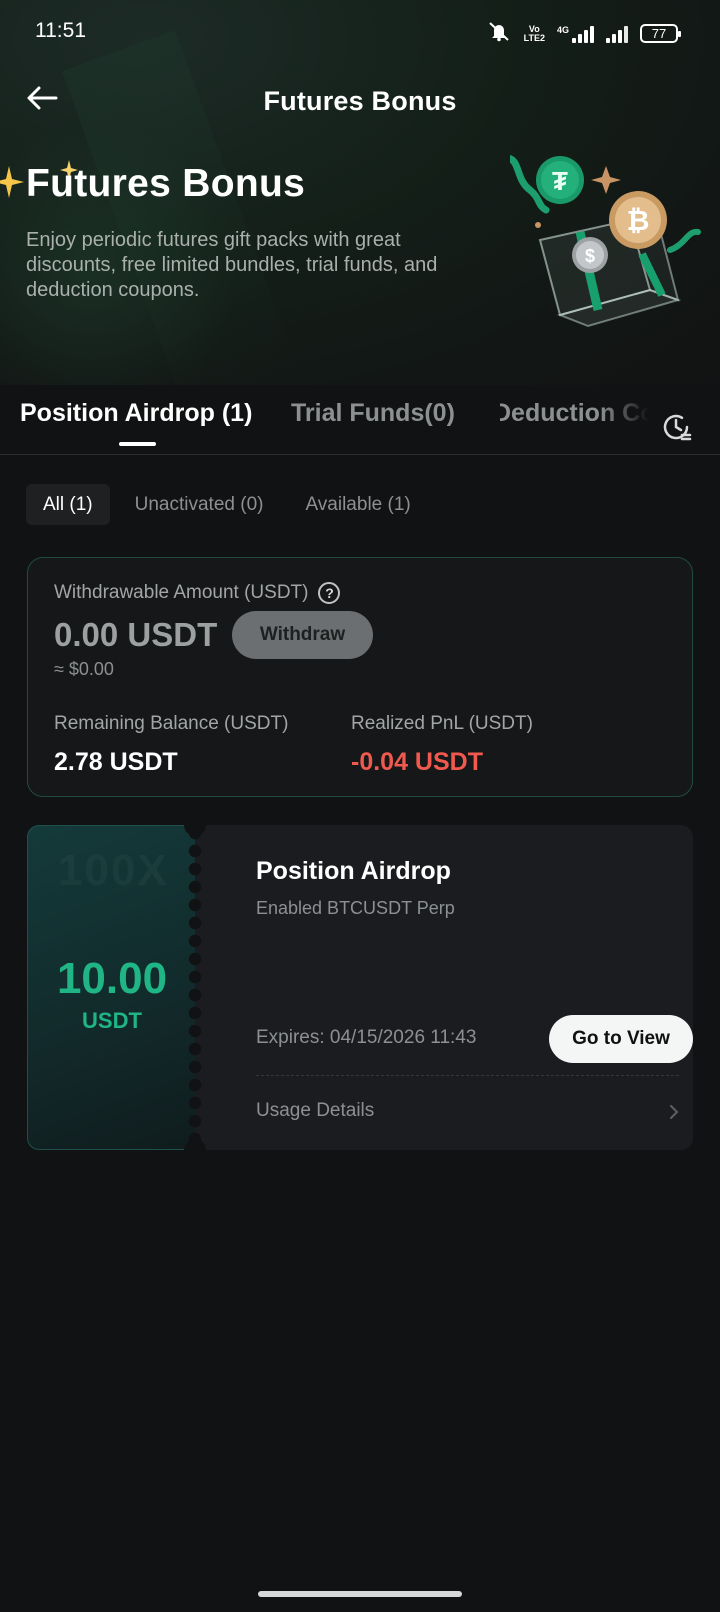 The height and width of the screenshot is (1612, 720). What do you see at coordinates (60, 30) in the screenshot?
I see `status-time: 11:51` at bounding box center [60, 30].